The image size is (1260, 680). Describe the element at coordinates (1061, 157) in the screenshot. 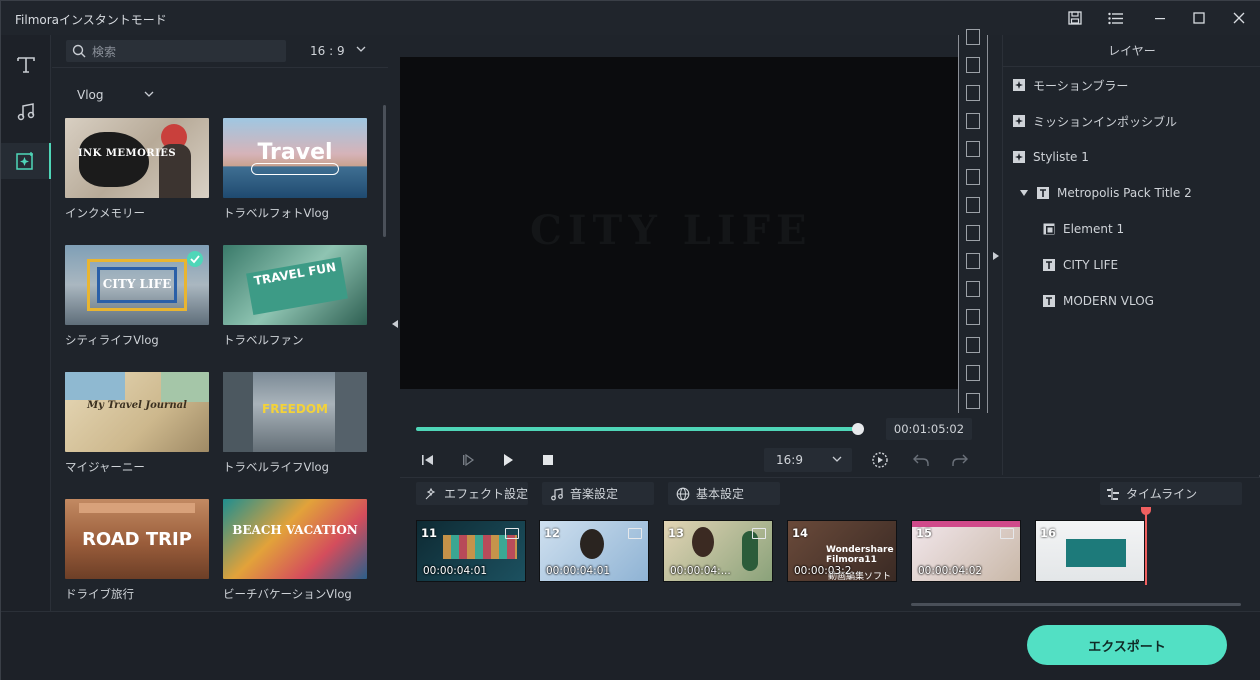

I see `layer-label: Styliste 1` at that location.